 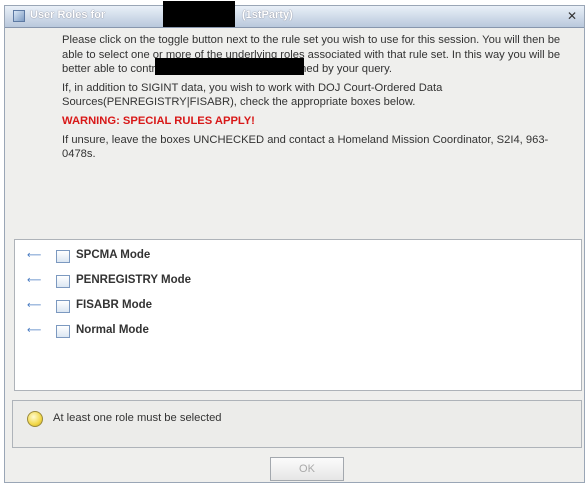 What do you see at coordinates (229, 66) in the screenshot?
I see `body-redaction-bar` at bounding box center [229, 66].